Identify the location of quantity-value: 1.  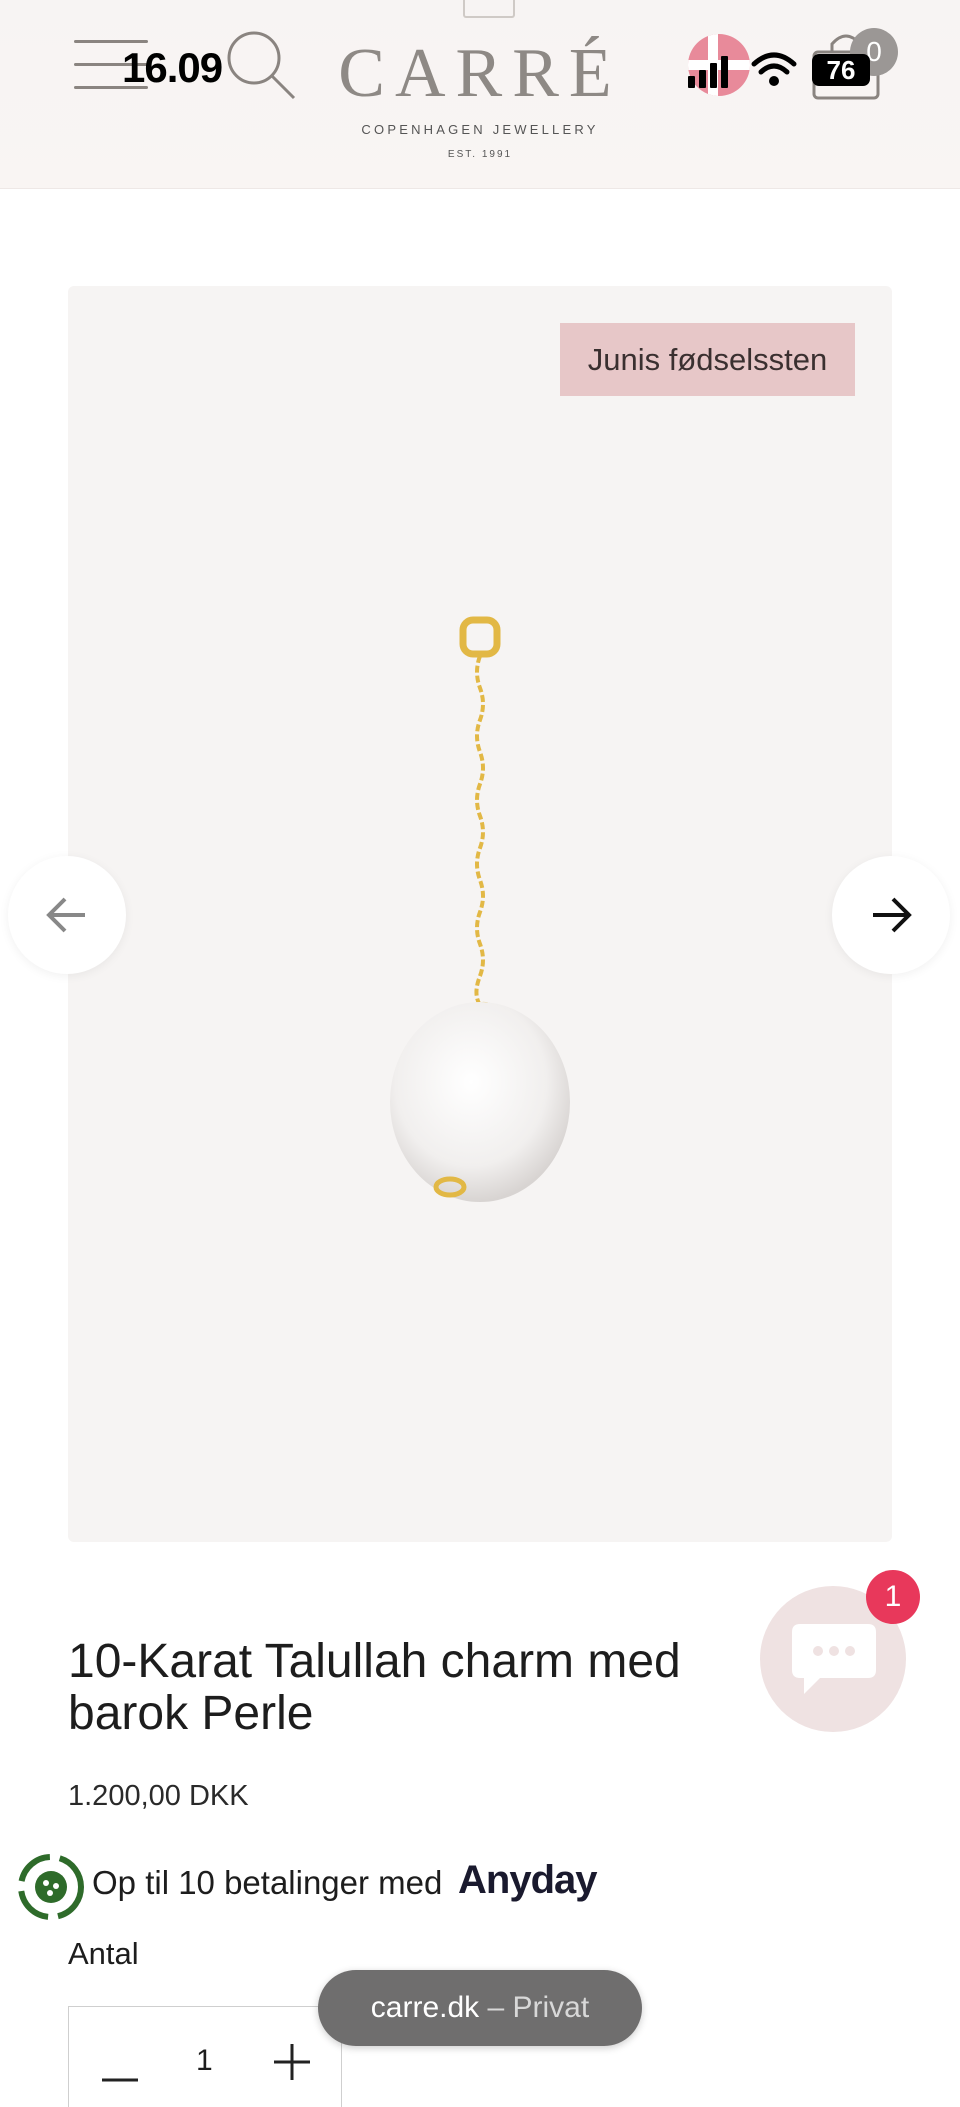
(204, 2061).